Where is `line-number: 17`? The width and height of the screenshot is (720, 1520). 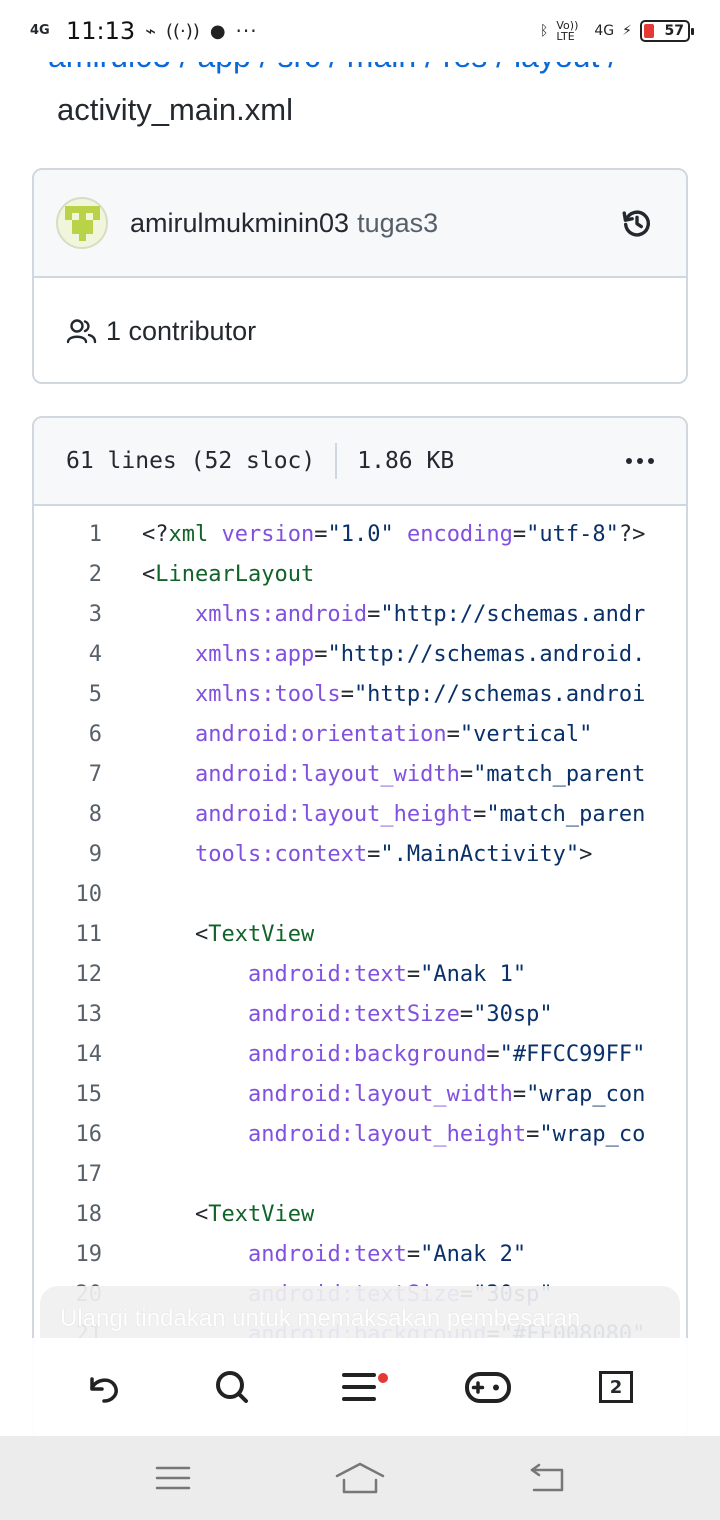 line-number: 17 is located at coordinates (68, 1174).